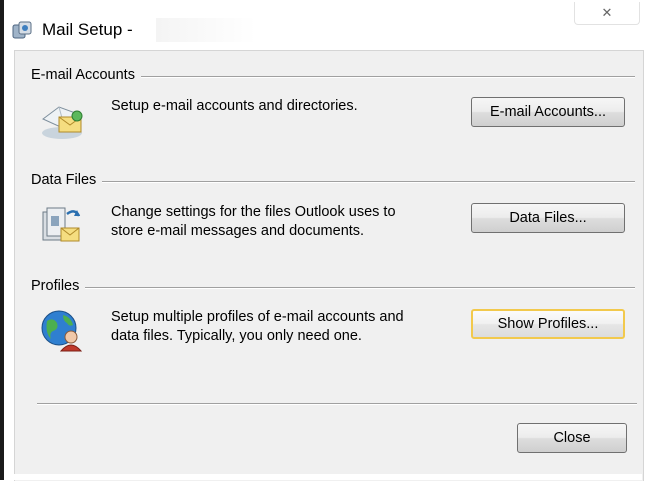  What do you see at coordinates (333, 182) in the screenshot?
I see `data-files-group-line` at bounding box center [333, 182].